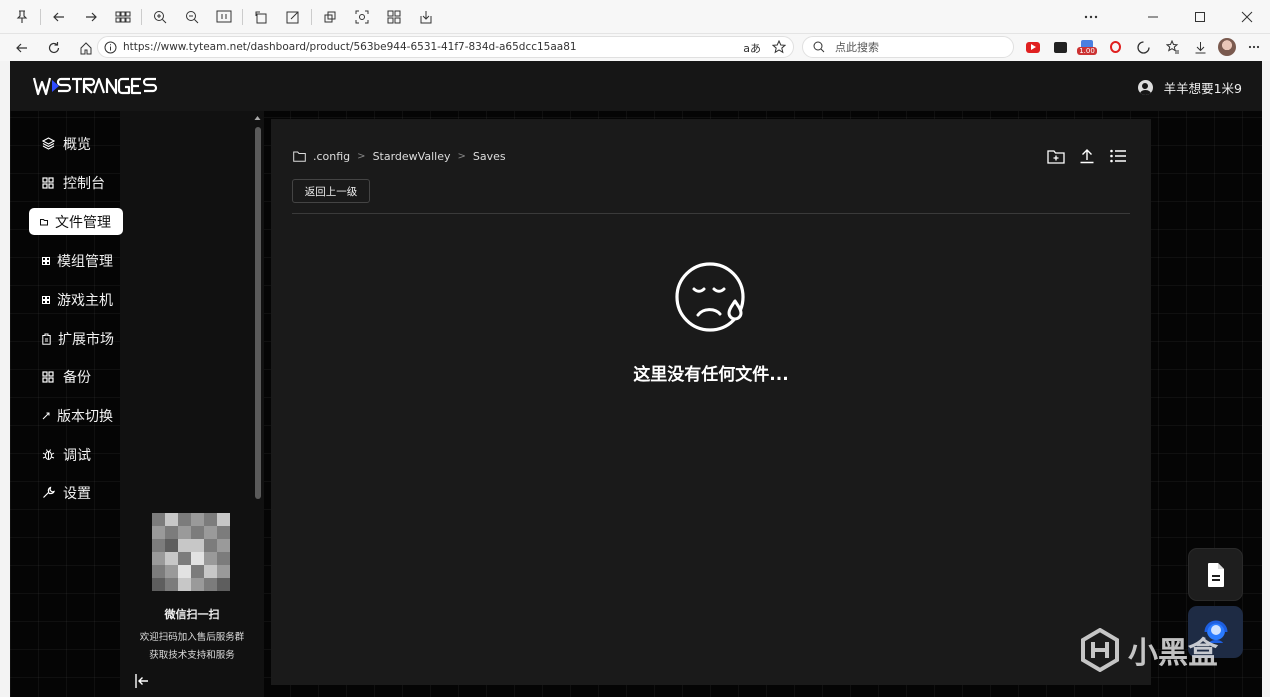  Describe the element at coordinates (142, 682) in the screenshot. I see `collapse-sidebar-icon` at that location.